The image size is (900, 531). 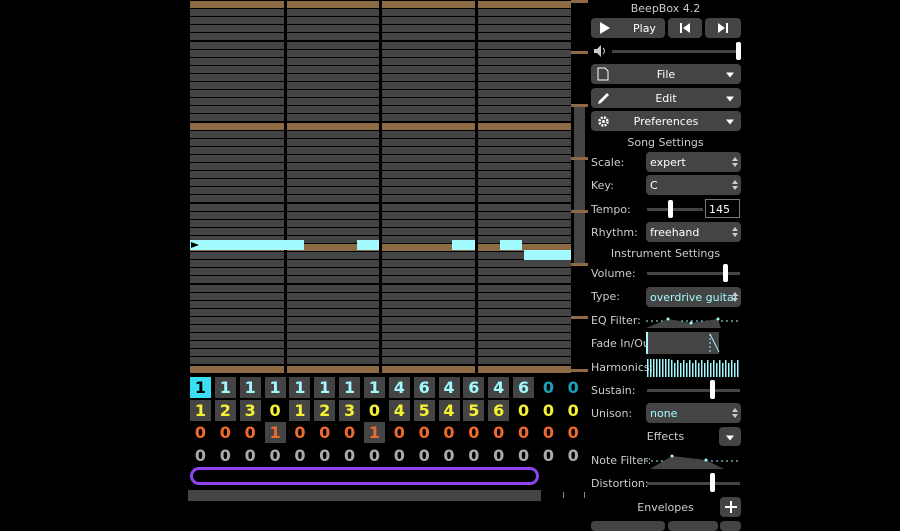 What do you see at coordinates (693, 297) in the screenshot?
I see `type-select: overdrive guitar` at bounding box center [693, 297].